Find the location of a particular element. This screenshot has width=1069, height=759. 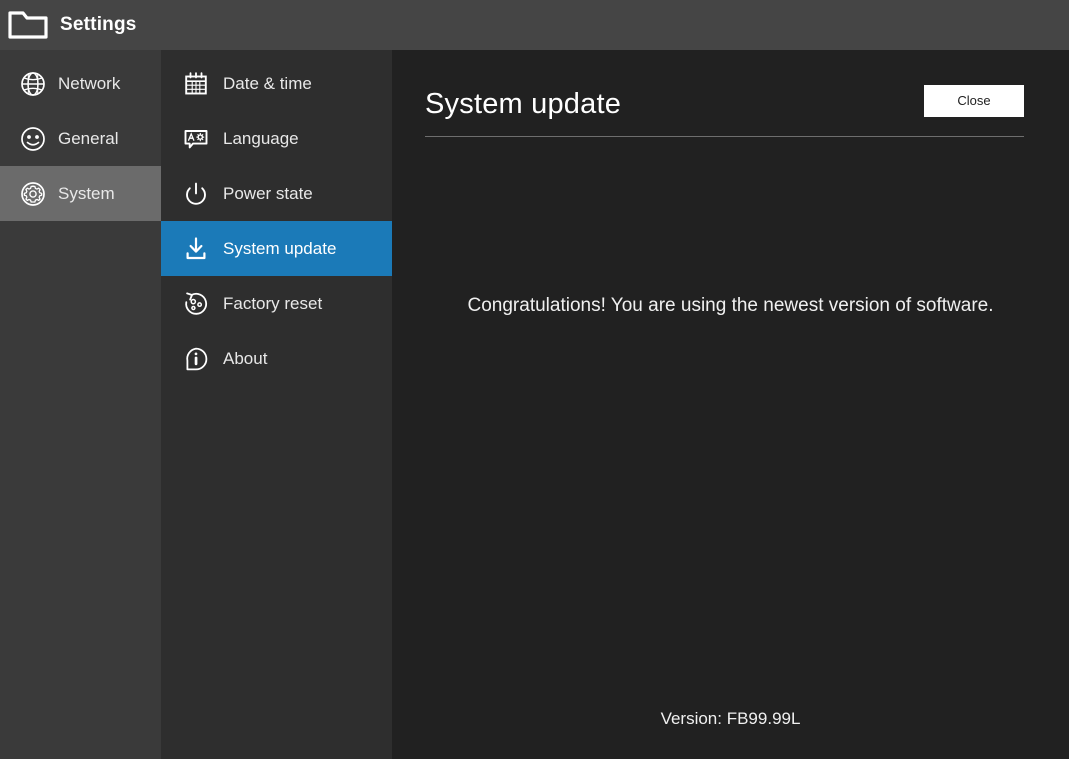

sidebar-item-network: Network is located at coordinates (80, 83).